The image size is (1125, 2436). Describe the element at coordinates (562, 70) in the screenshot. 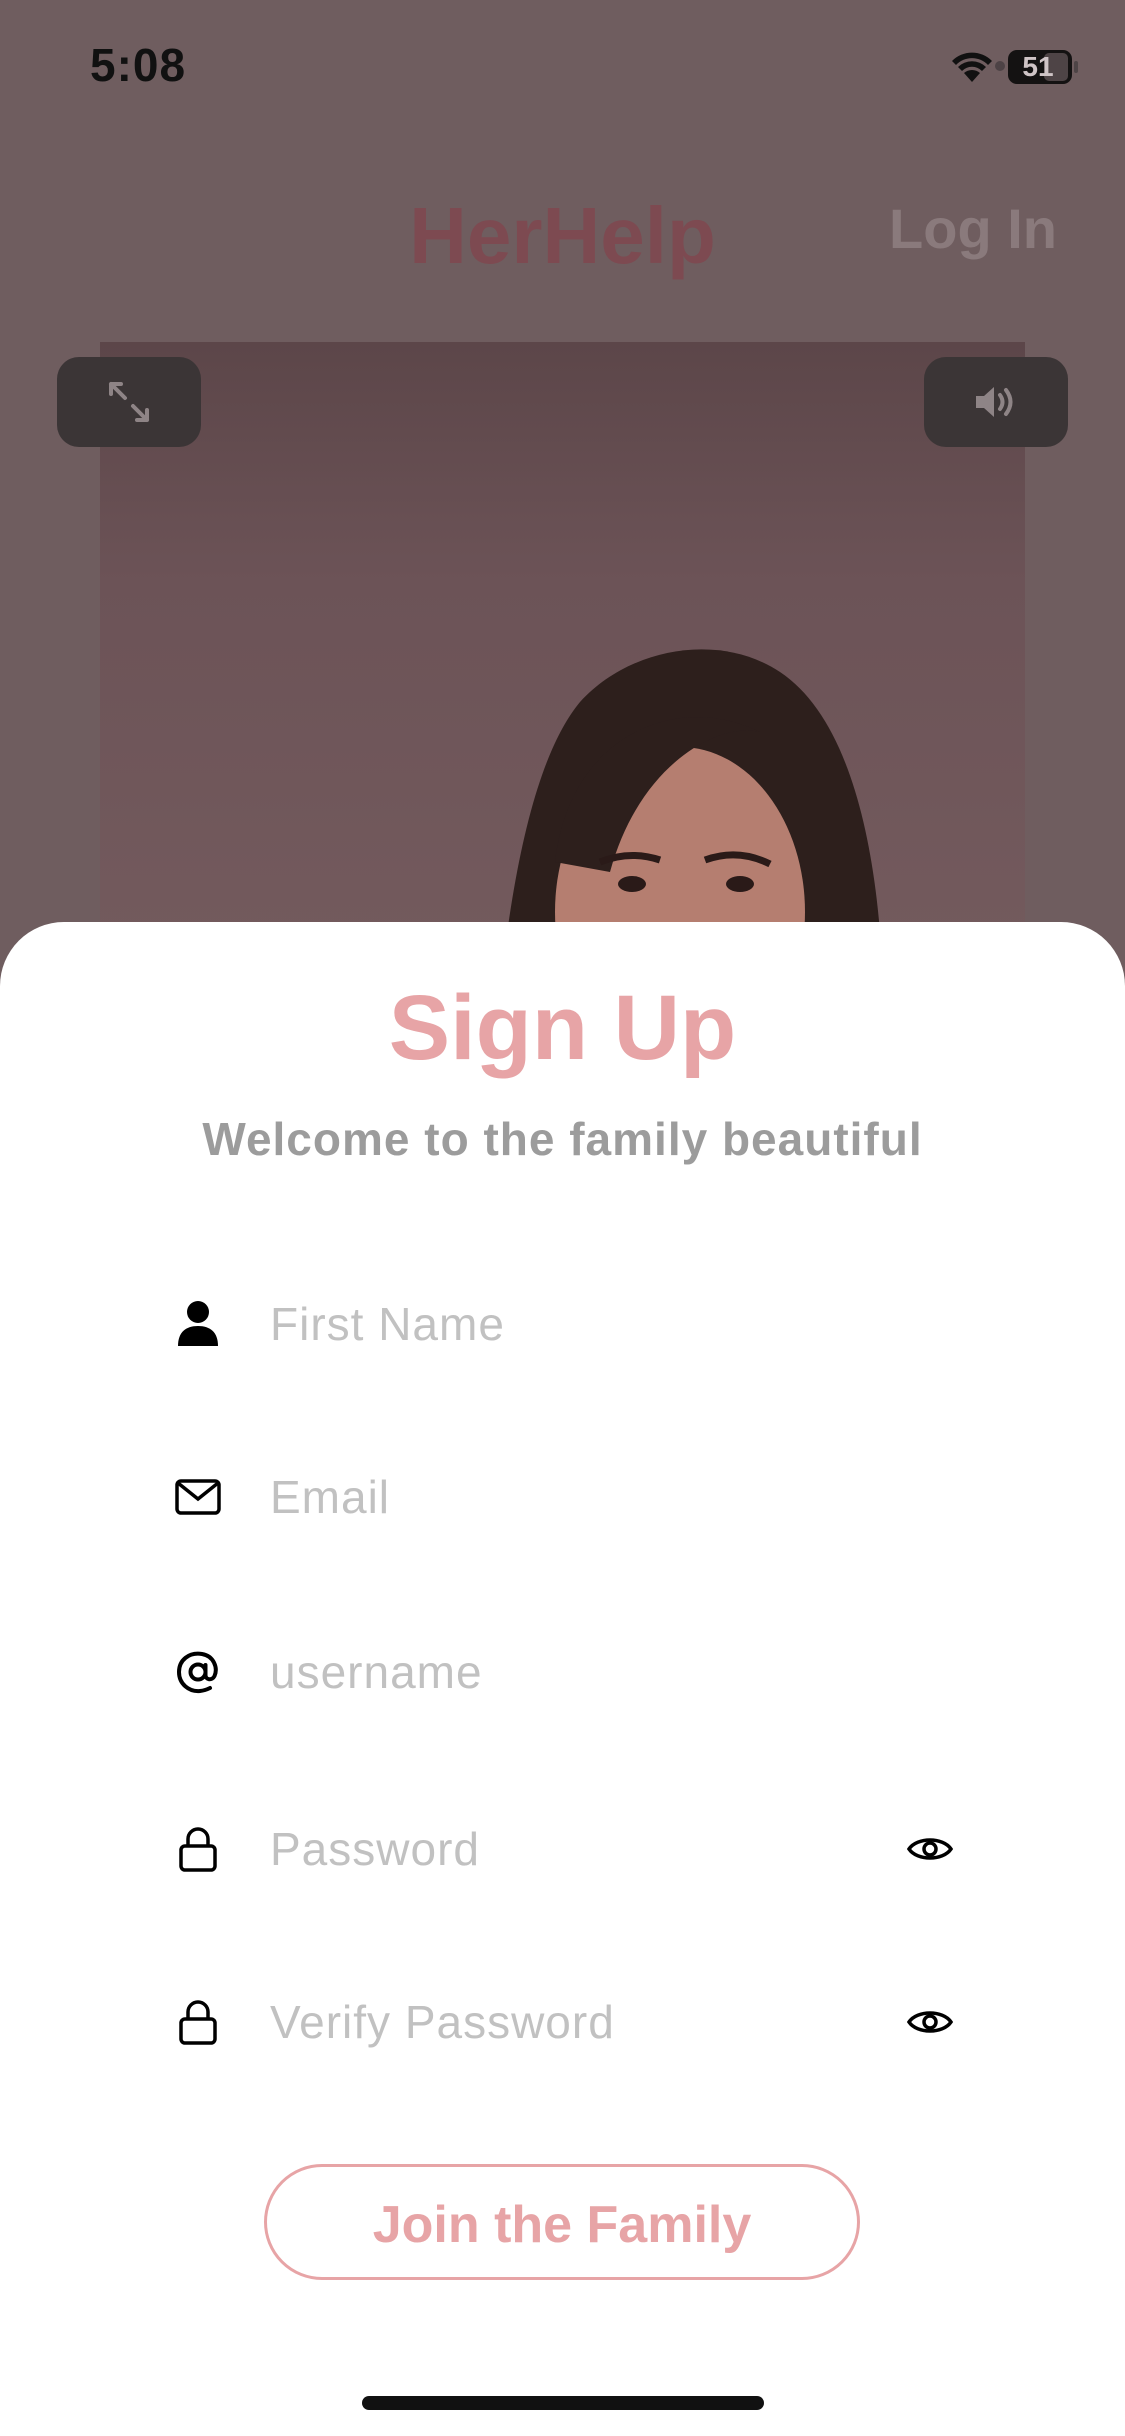

I see `status-bar: 5:08 51` at that location.